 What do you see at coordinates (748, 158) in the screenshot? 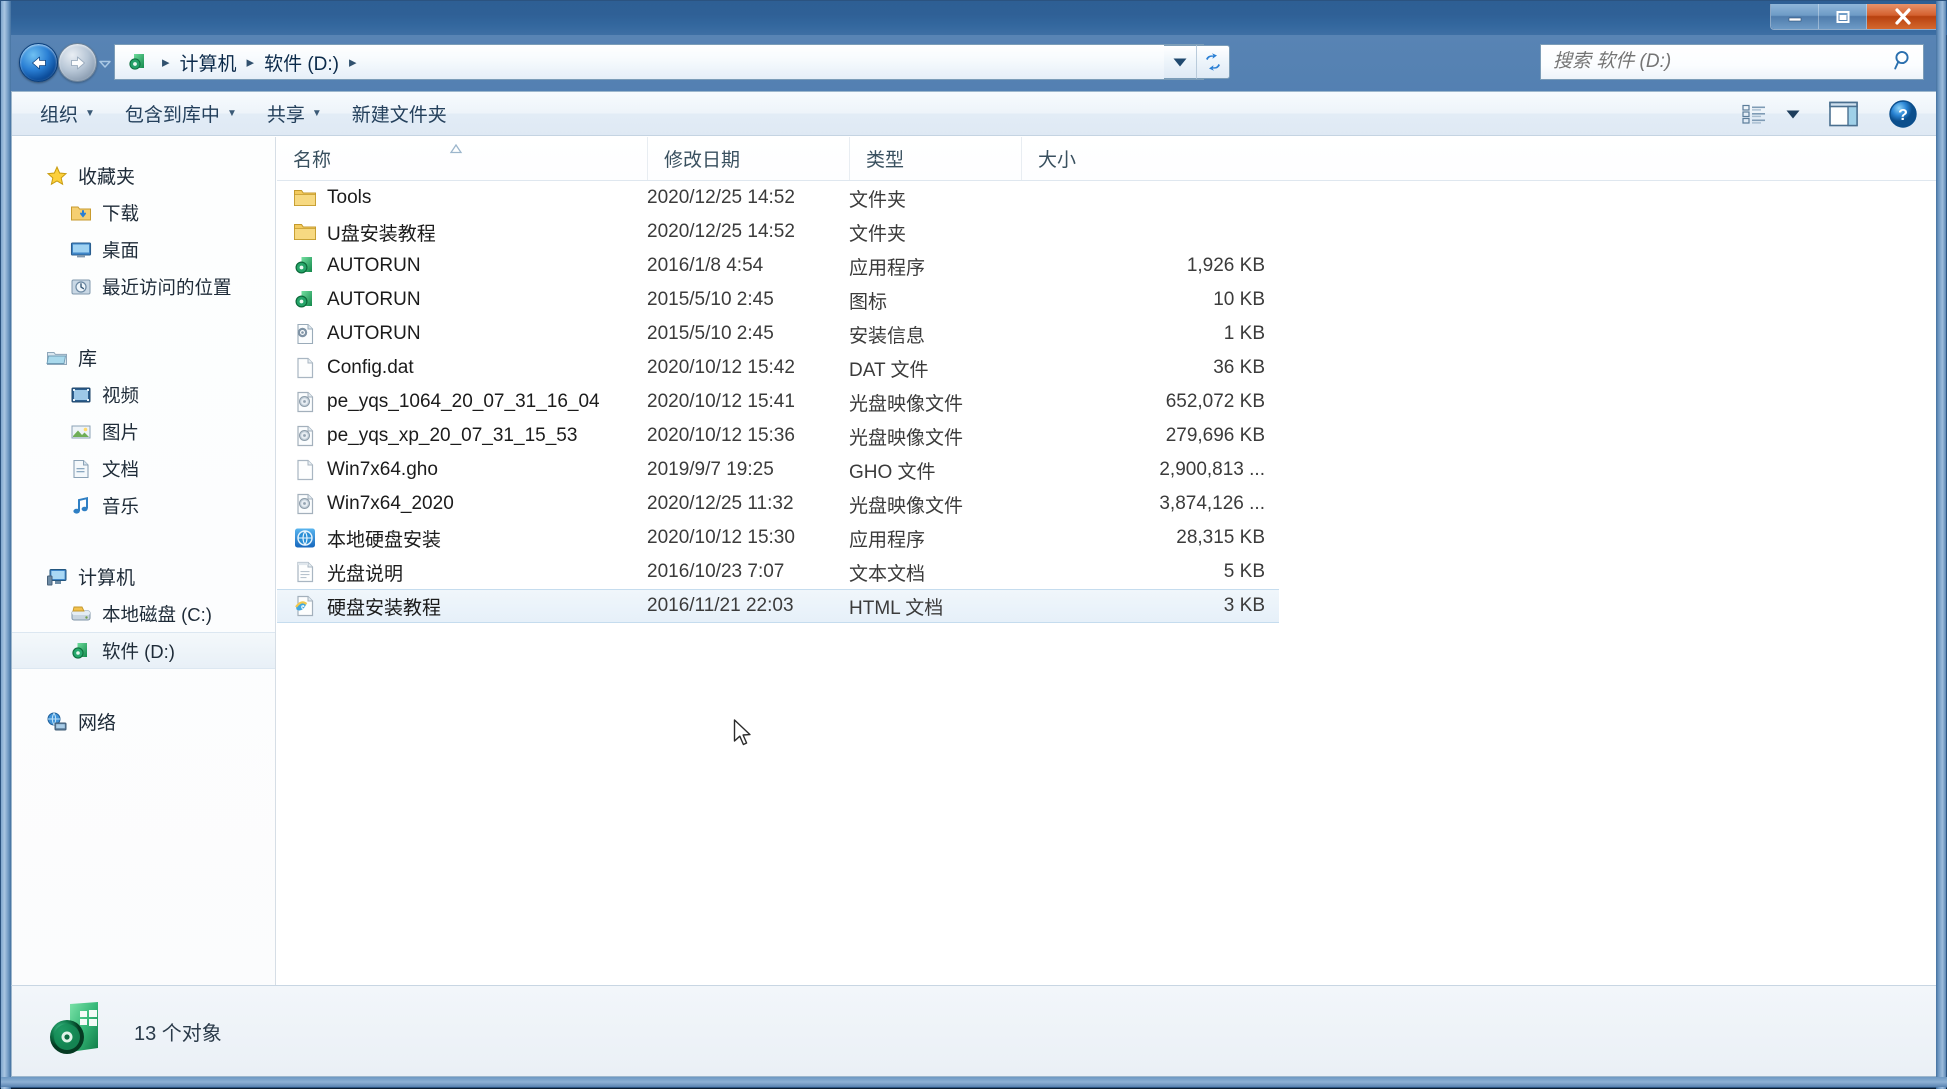
I see `column-header-date-modified: 修改日期` at bounding box center [748, 158].